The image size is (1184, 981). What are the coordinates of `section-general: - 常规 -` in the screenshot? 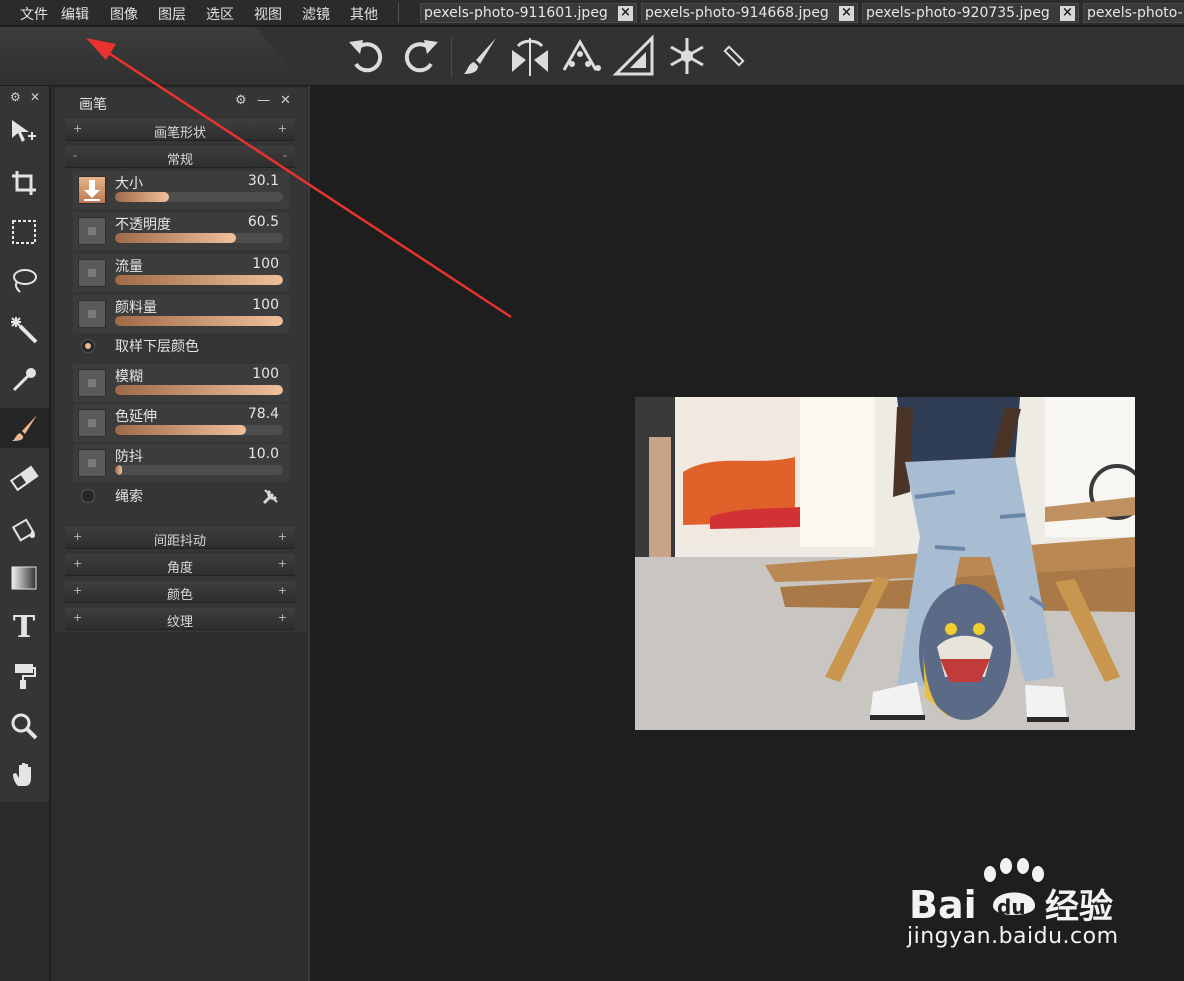 It's located at (180, 157).